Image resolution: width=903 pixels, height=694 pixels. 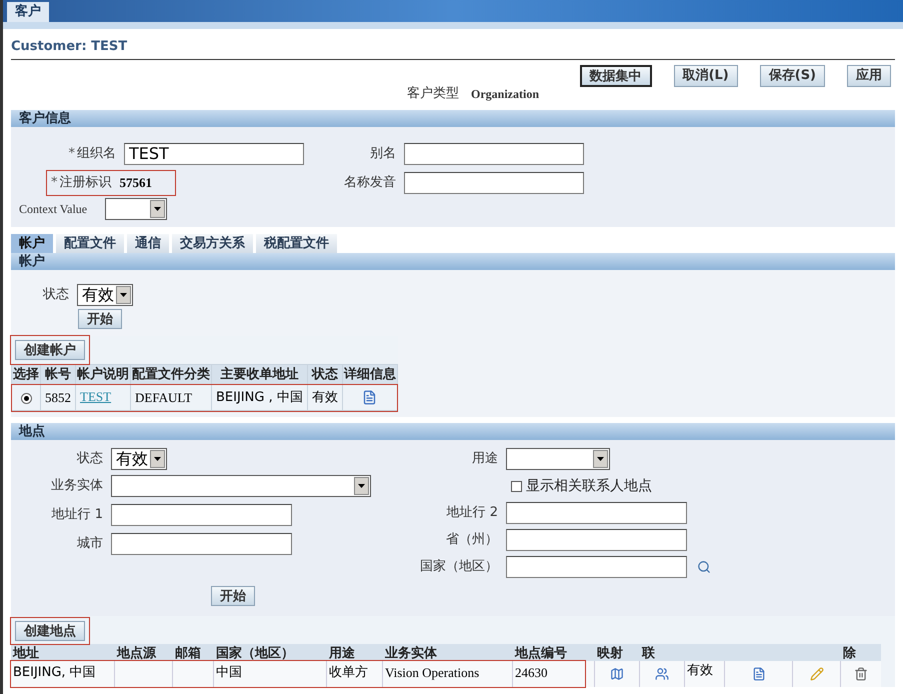 I want to click on column-header: 映射, so click(x=610, y=653).